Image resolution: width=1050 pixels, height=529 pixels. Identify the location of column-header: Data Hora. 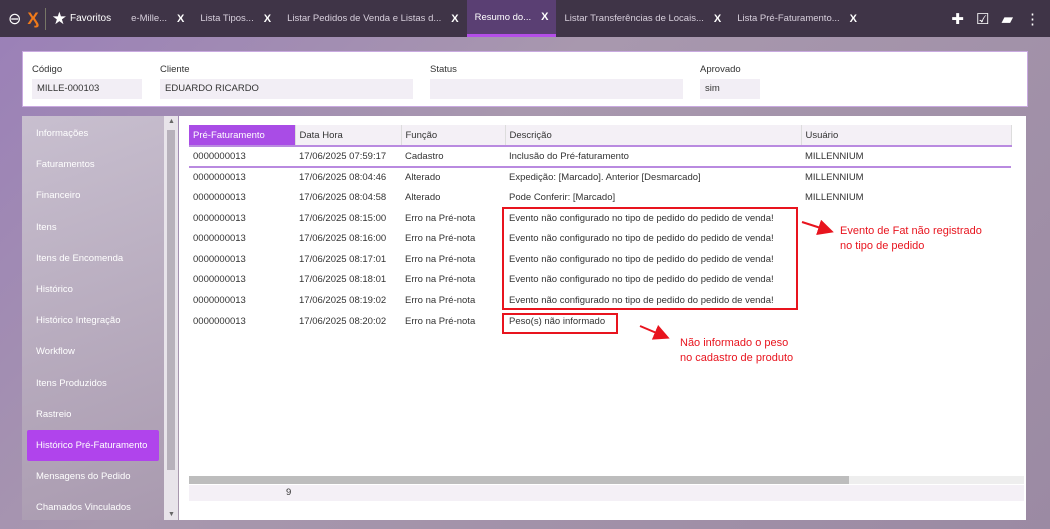
(348, 135).